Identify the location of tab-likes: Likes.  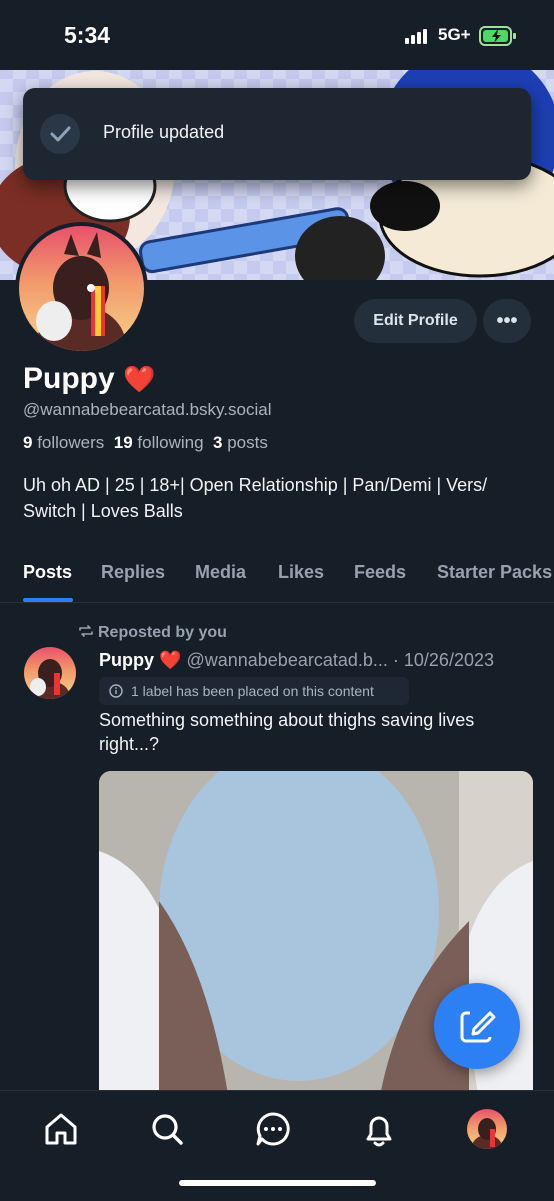
(301, 572).